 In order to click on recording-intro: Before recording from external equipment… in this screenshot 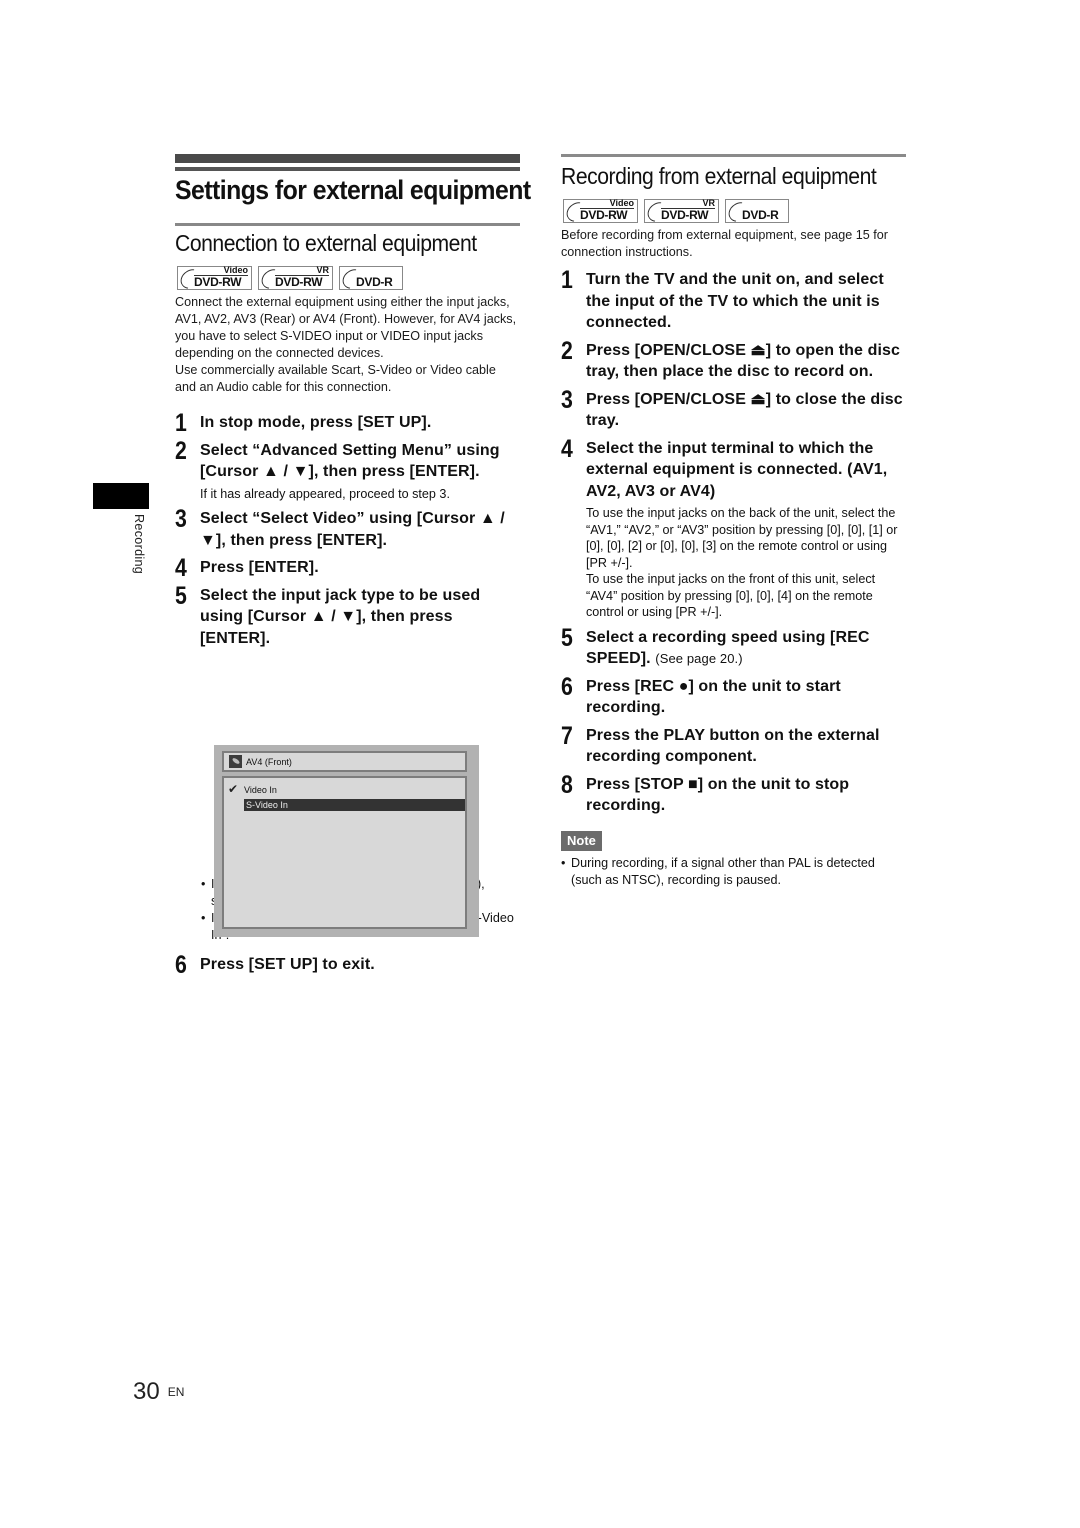, I will do `click(724, 243)`.